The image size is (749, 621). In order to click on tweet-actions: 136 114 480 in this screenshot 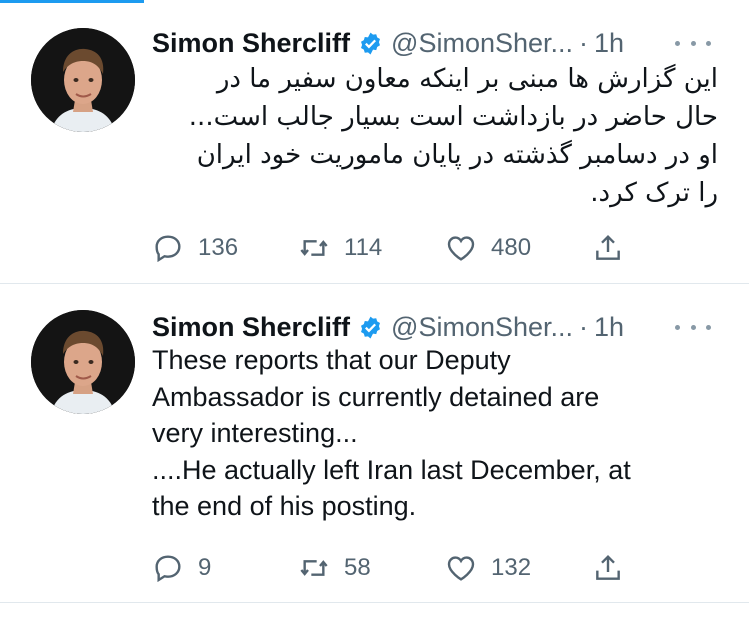, I will do `click(392, 248)`.